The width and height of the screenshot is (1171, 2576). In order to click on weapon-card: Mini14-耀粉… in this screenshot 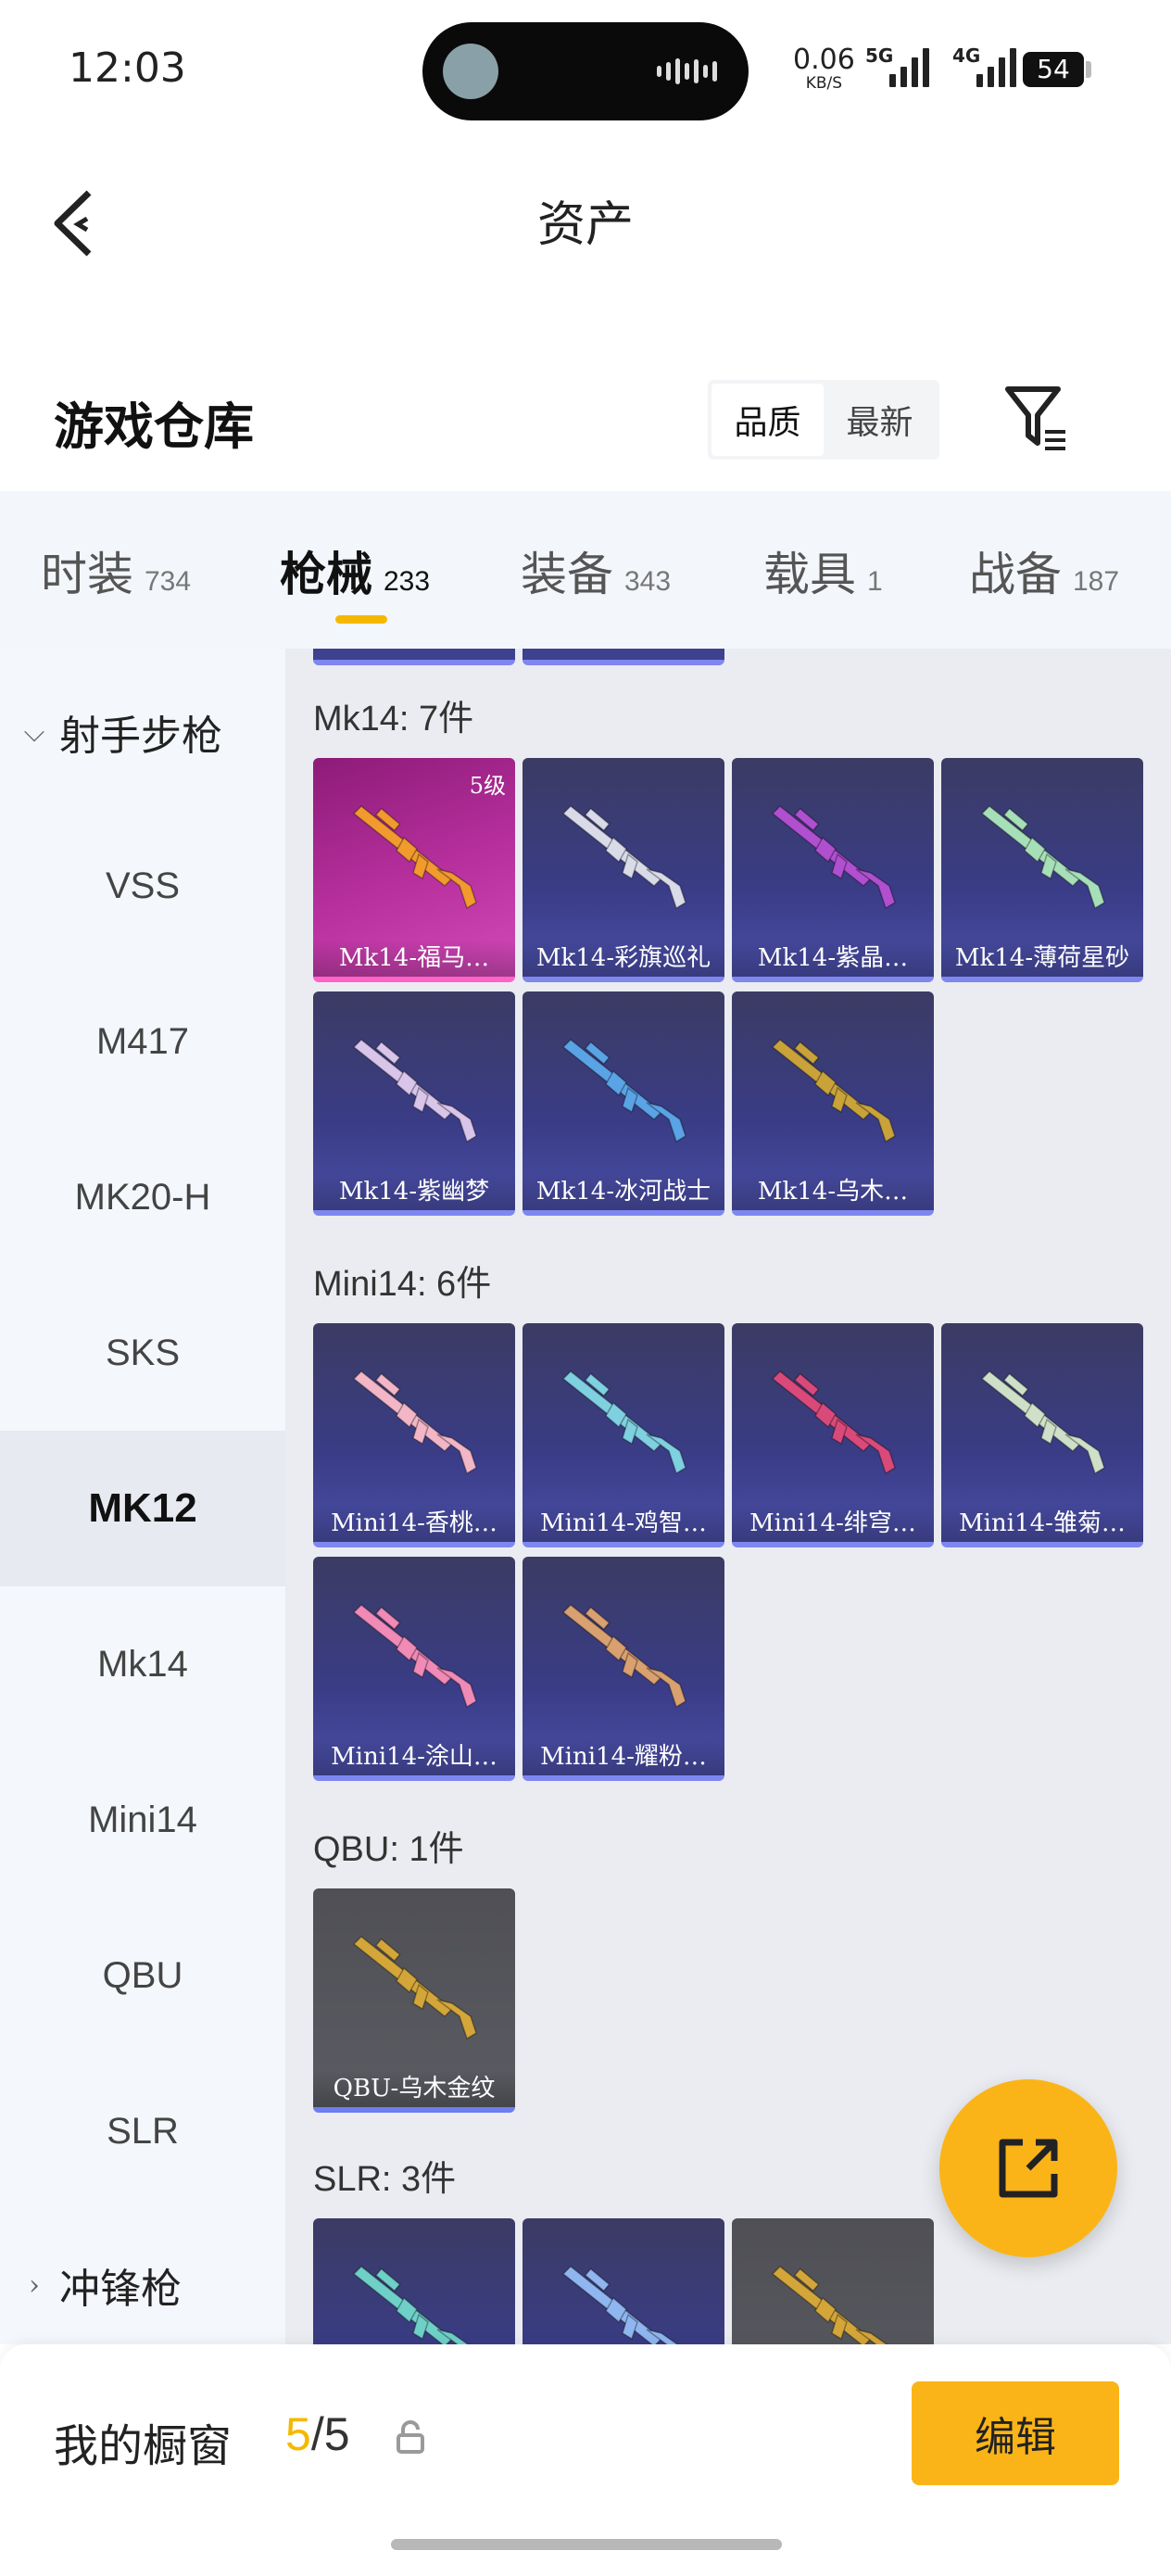, I will do `click(624, 1669)`.